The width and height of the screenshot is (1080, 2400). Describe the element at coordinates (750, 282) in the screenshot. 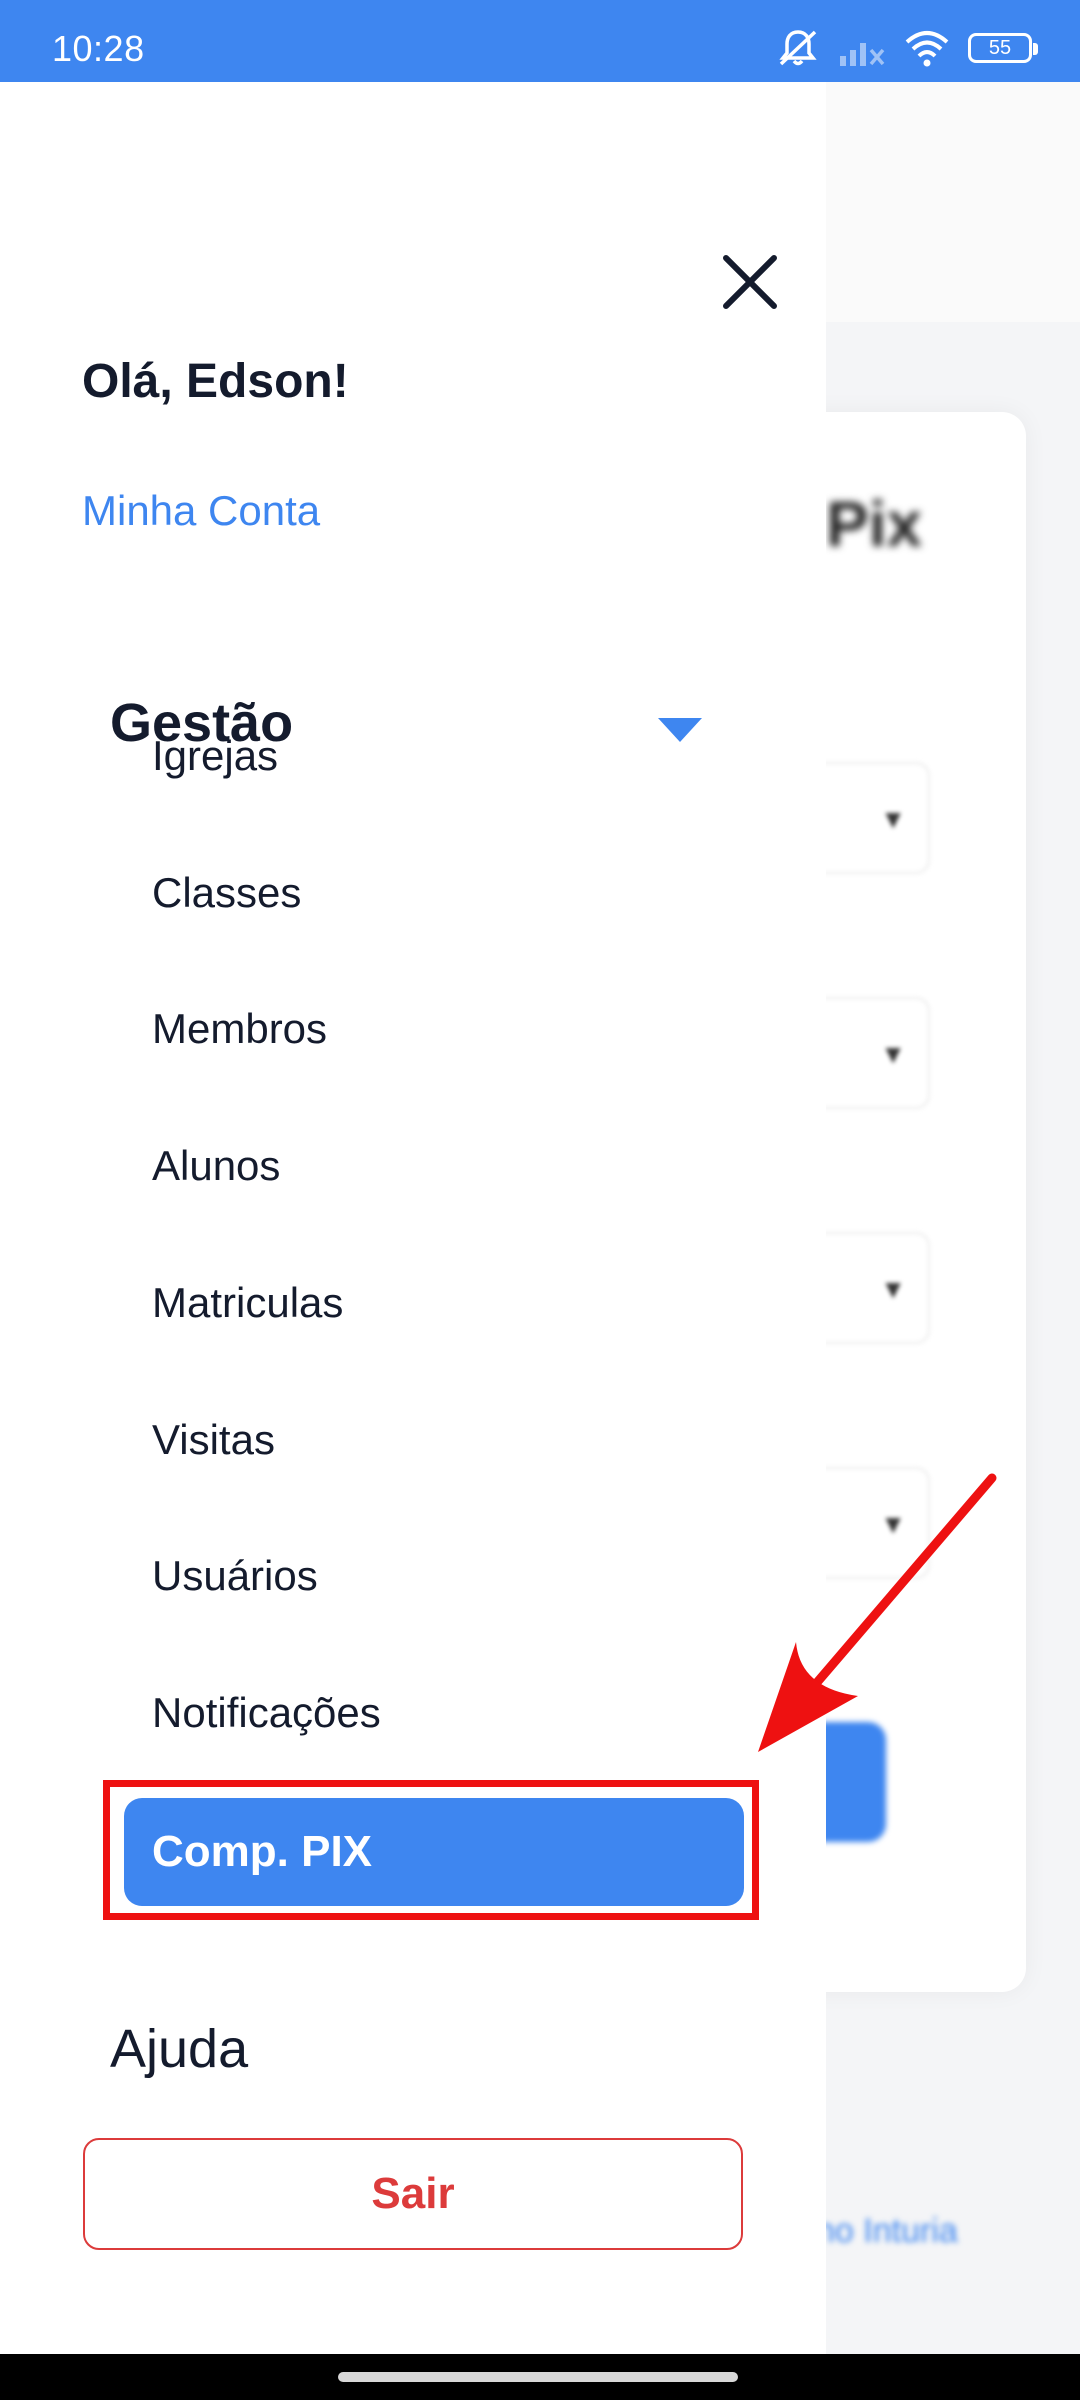

I see `close-icon` at that location.